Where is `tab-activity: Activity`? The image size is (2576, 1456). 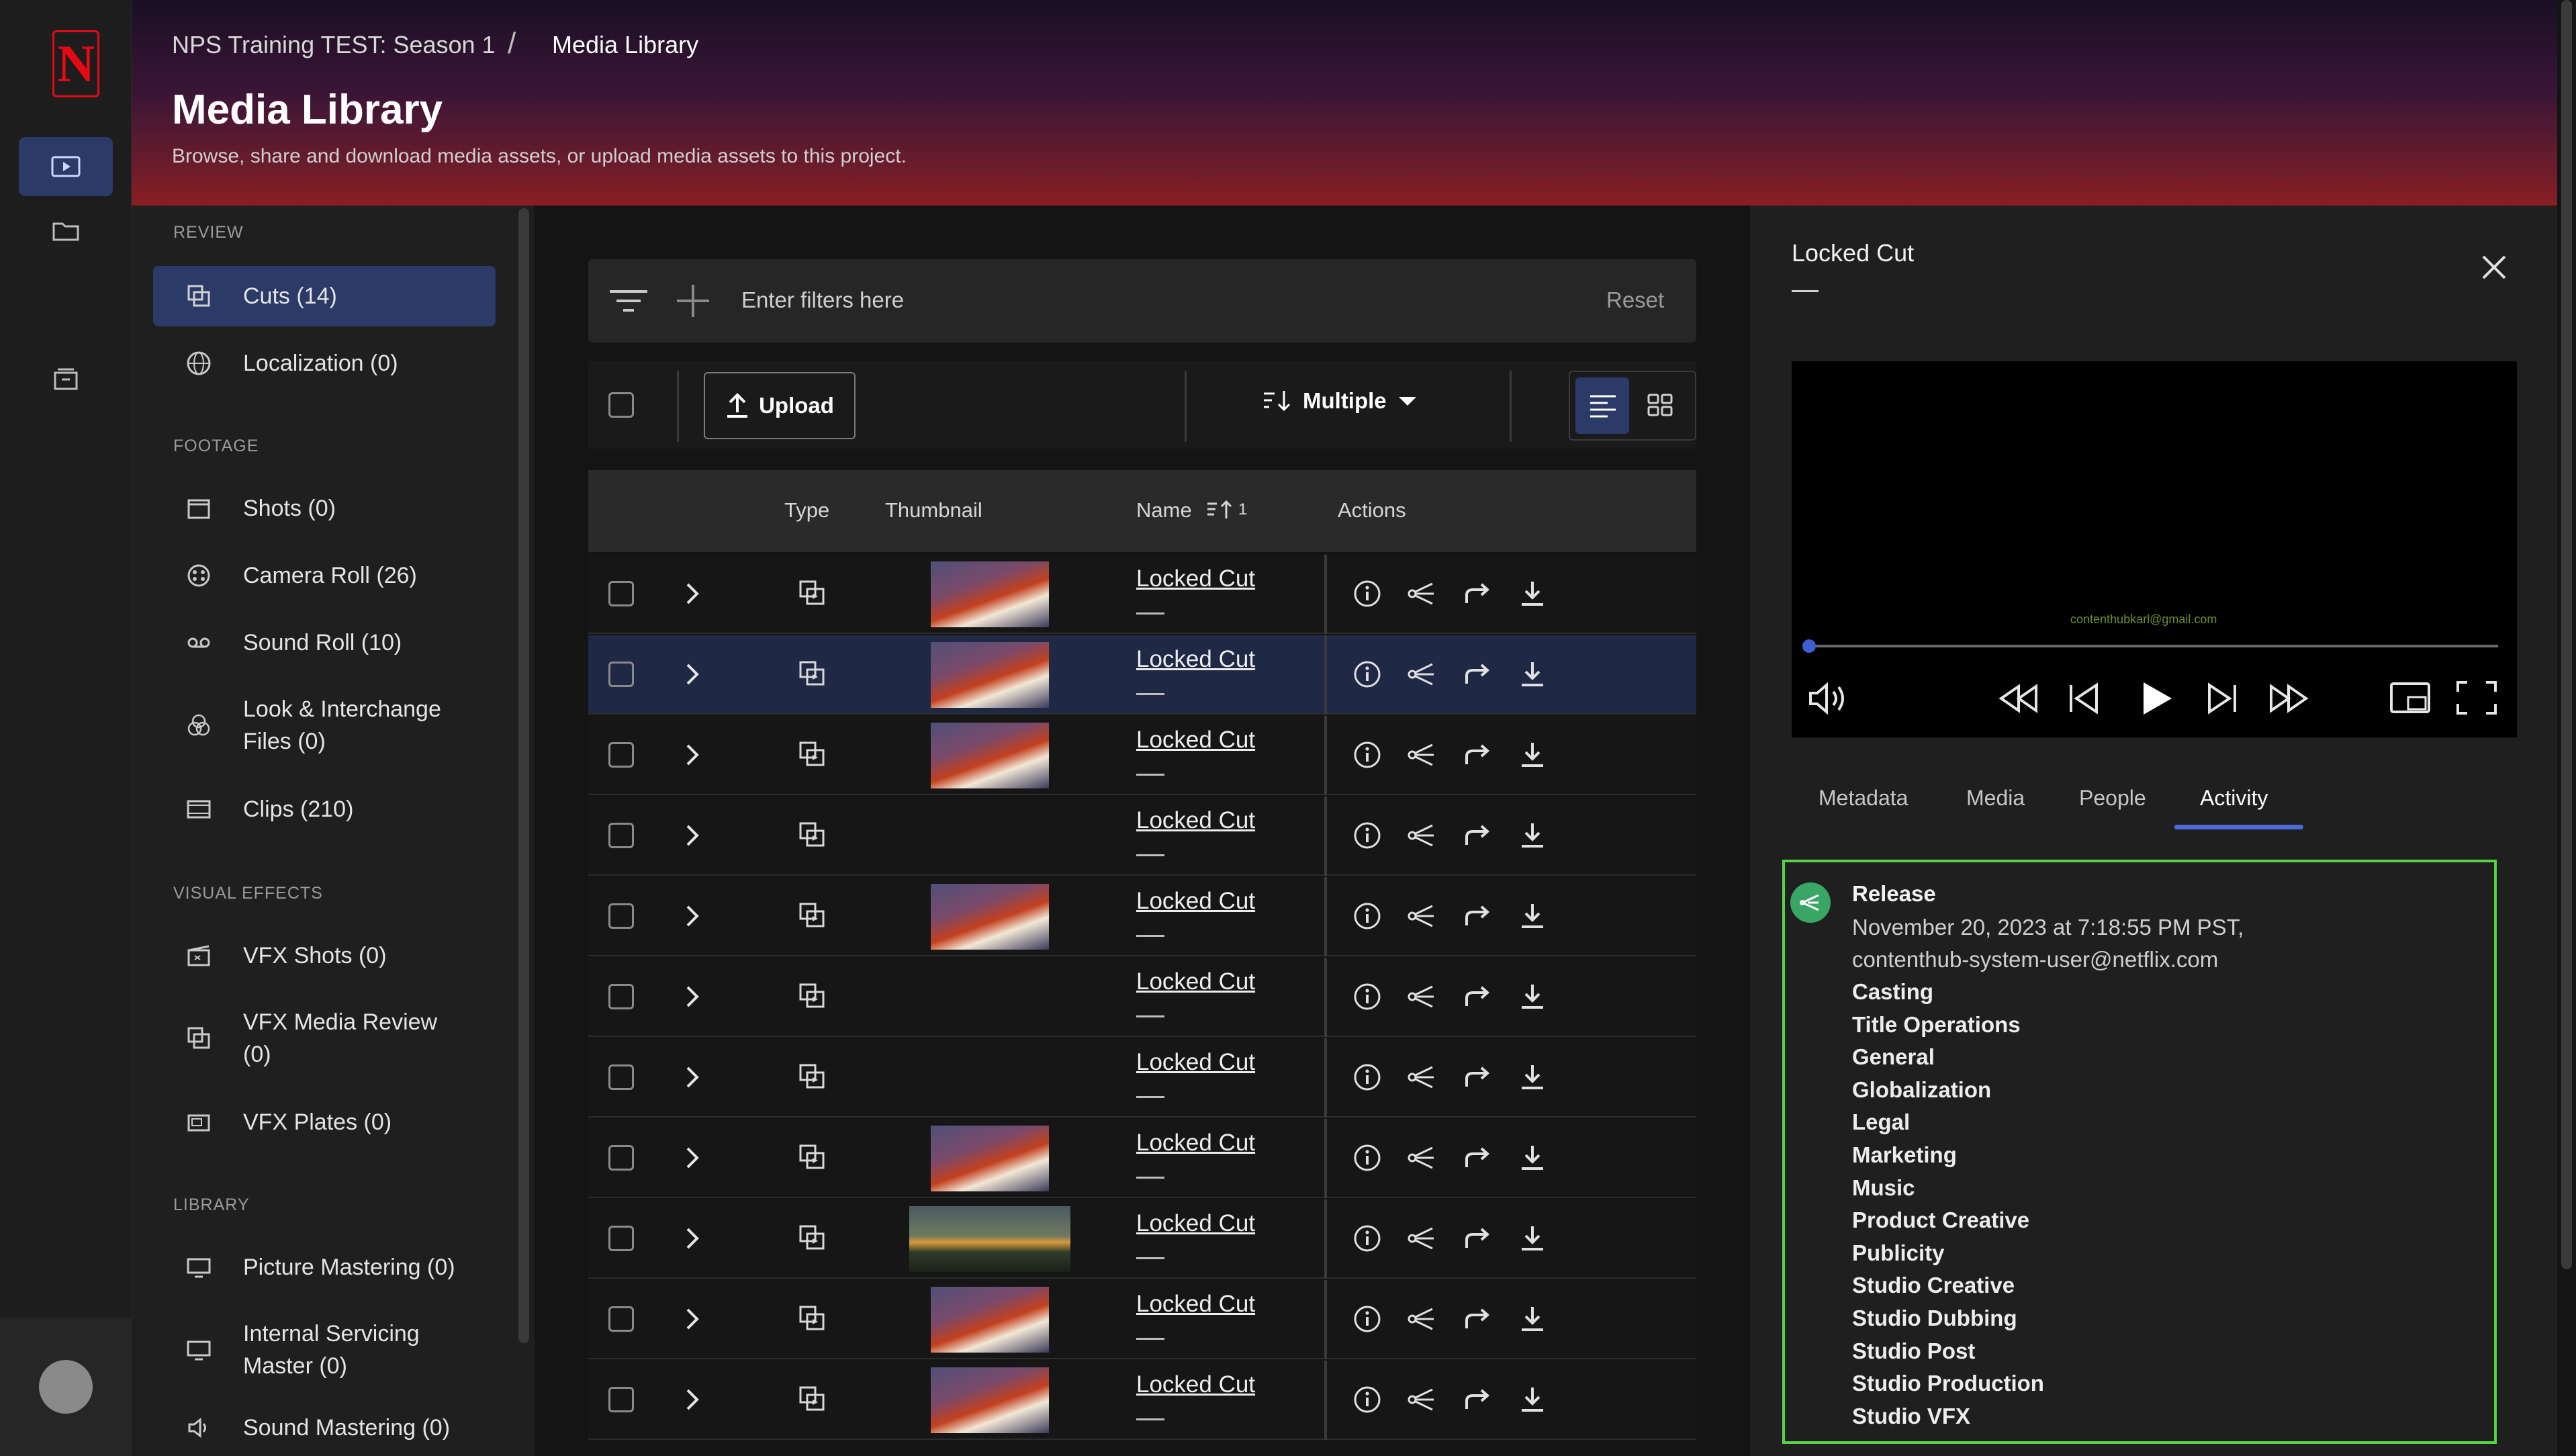
tab-activity: Activity is located at coordinates (2234, 799).